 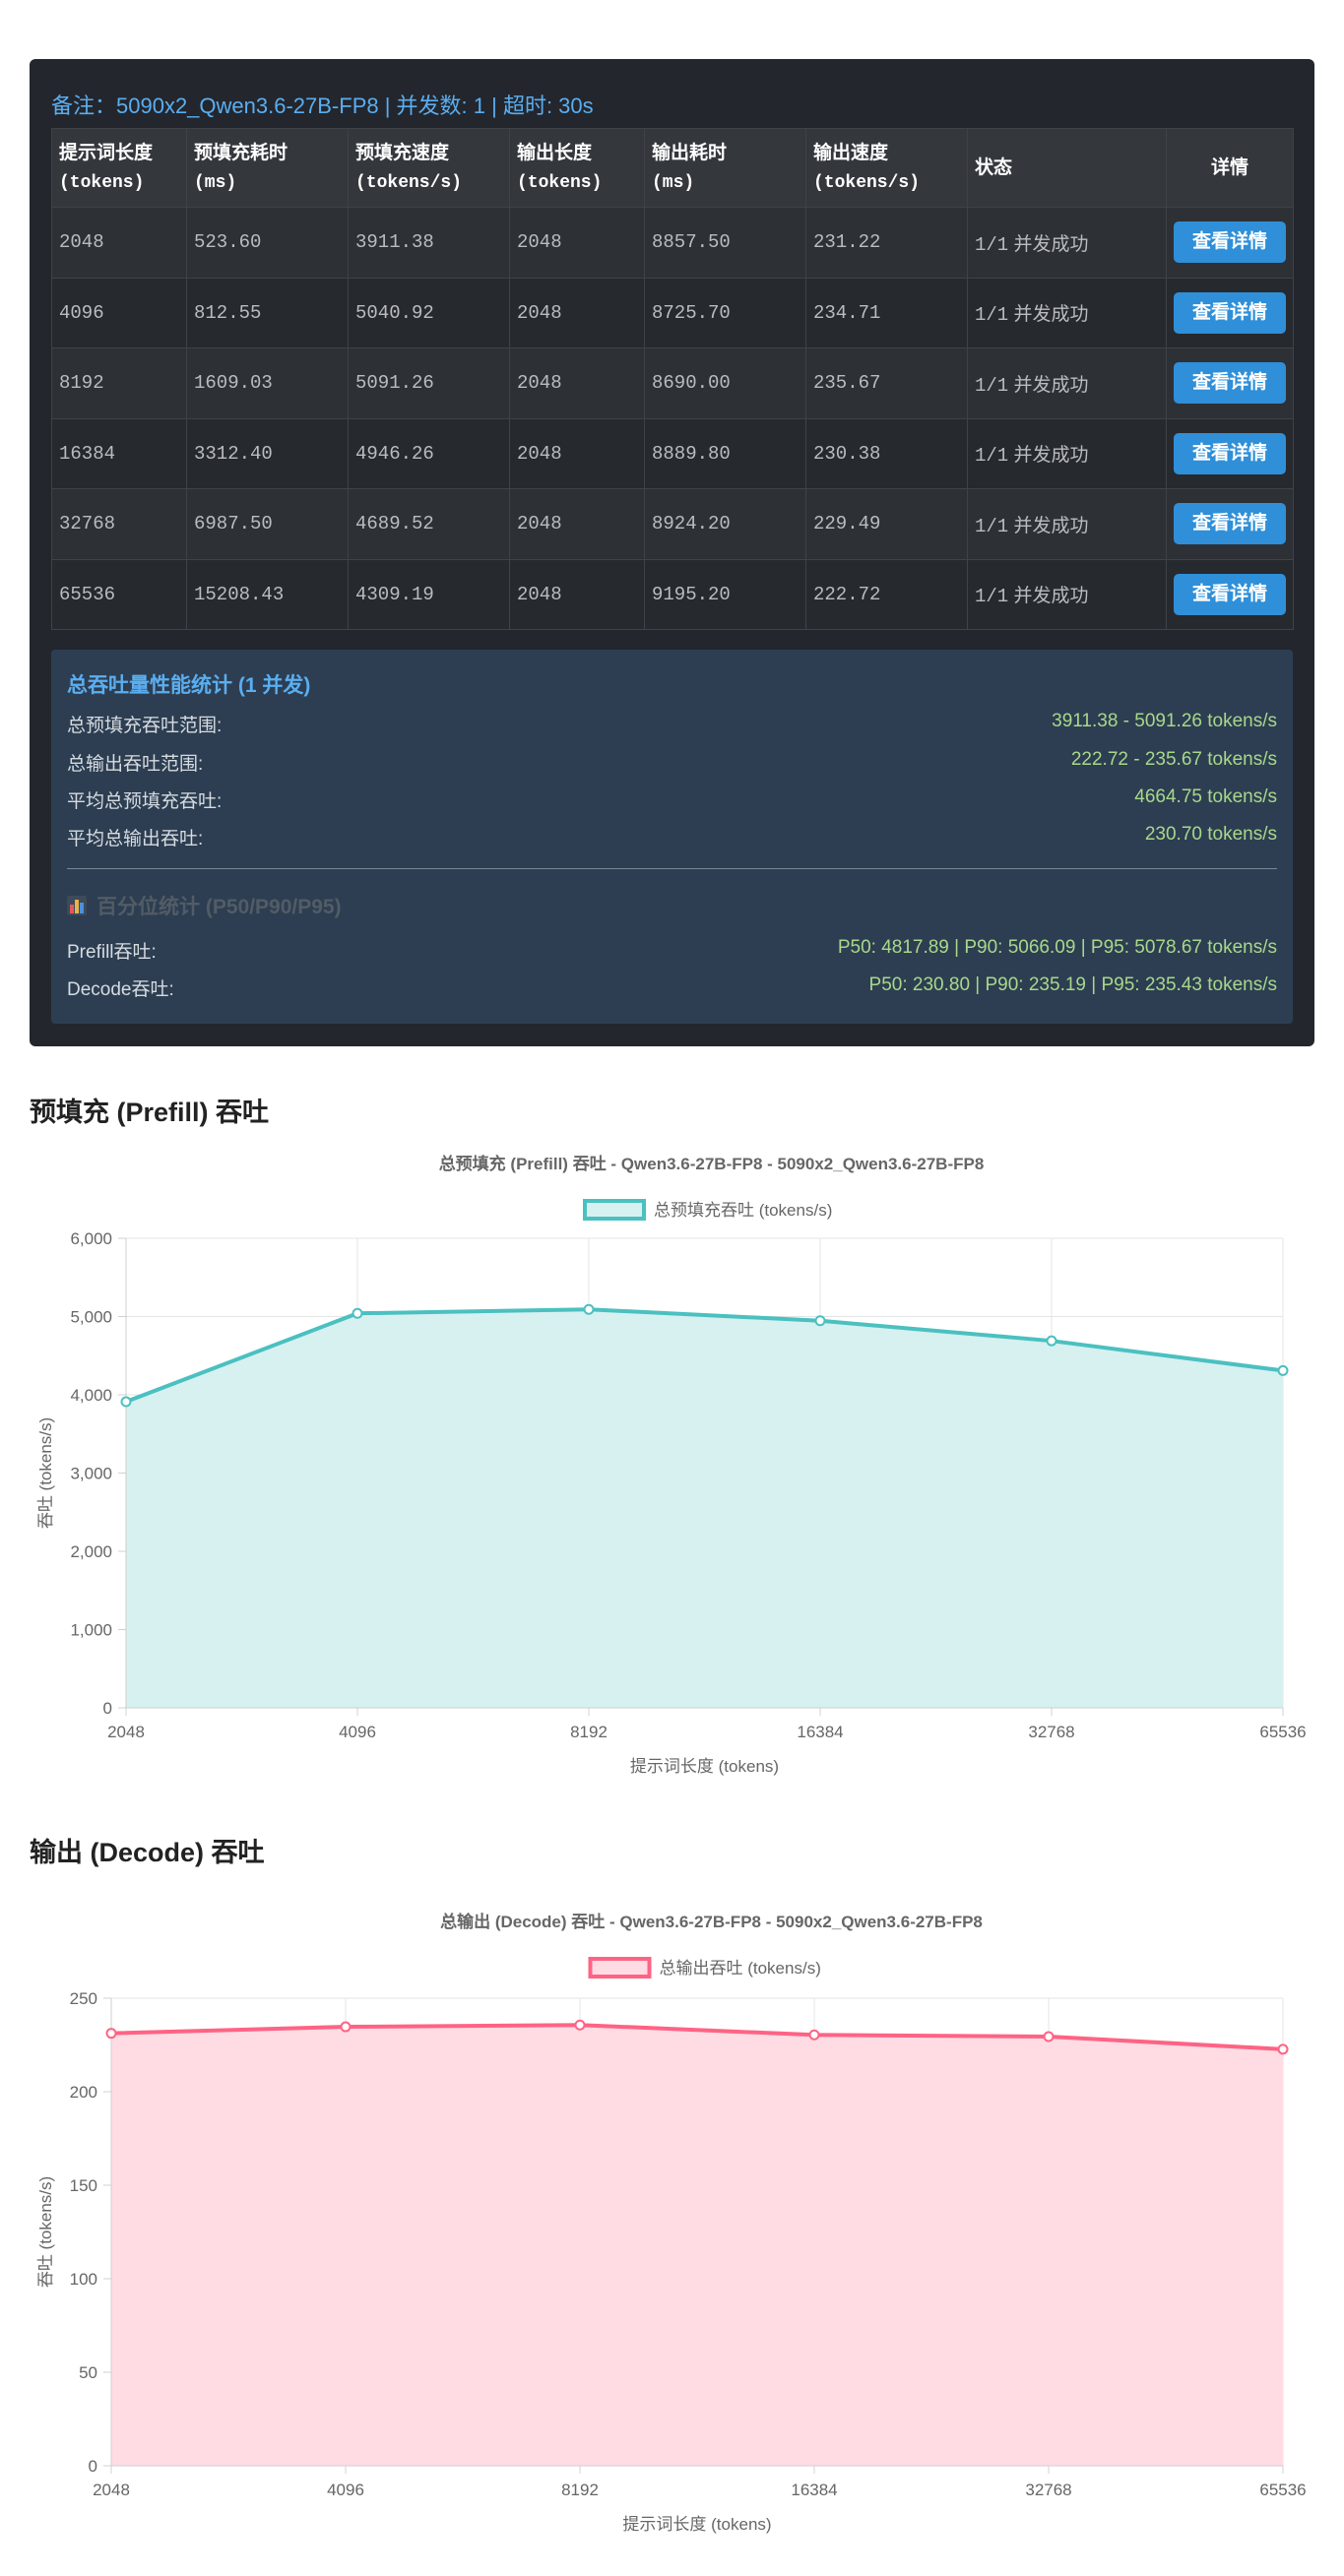 What do you see at coordinates (725, 594) in the screenshot?
I see `cell-output-time: 9195.20` at bounding box center [725, 594].